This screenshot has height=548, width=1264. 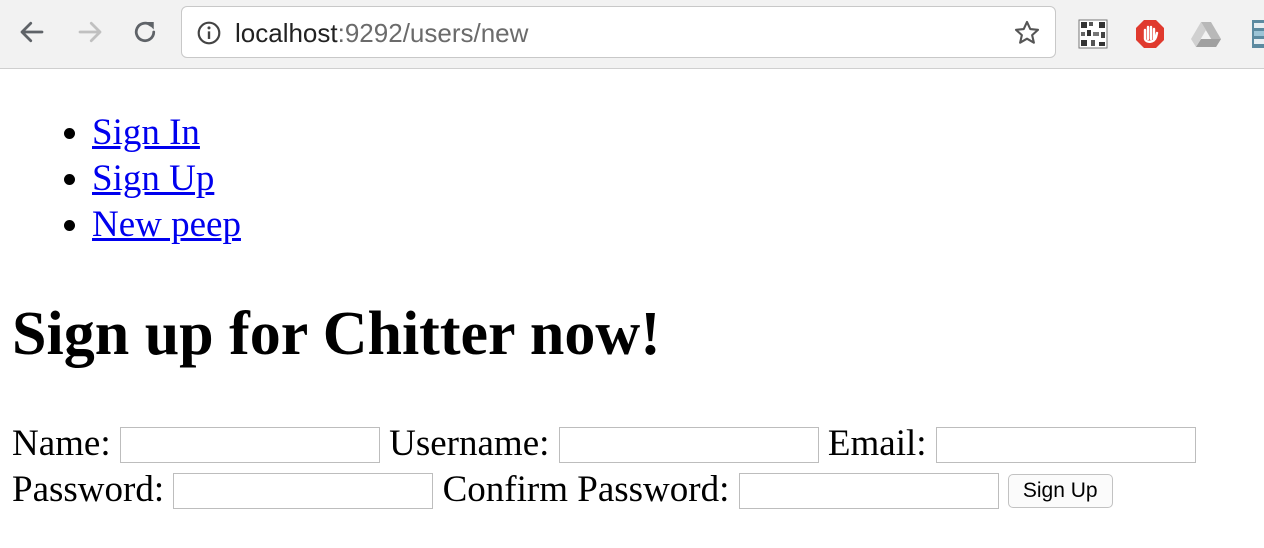 I want to click on back-arrow-icon, so click(x=32, y=32).